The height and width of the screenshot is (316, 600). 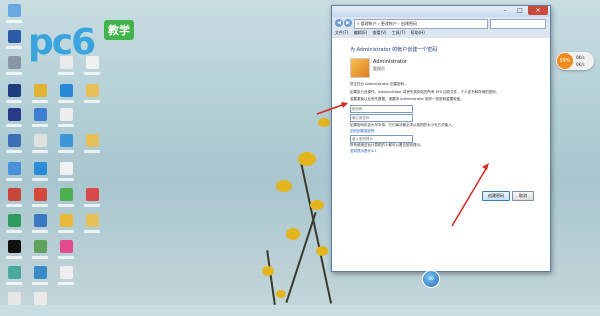 I want to click on memory-usage-ball: 59%, so click(x=565, y=61).